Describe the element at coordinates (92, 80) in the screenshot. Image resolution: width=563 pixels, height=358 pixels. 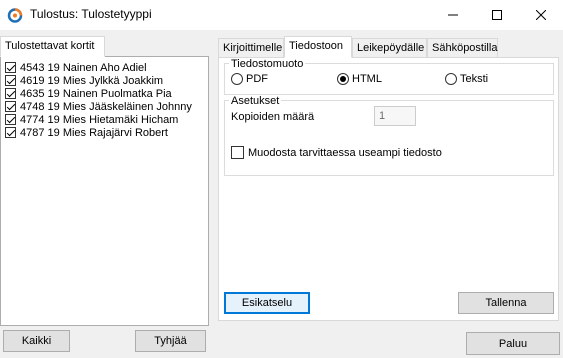
I see `card-label: 4619 19 Mies Jylkkä Joakkim` at that location.